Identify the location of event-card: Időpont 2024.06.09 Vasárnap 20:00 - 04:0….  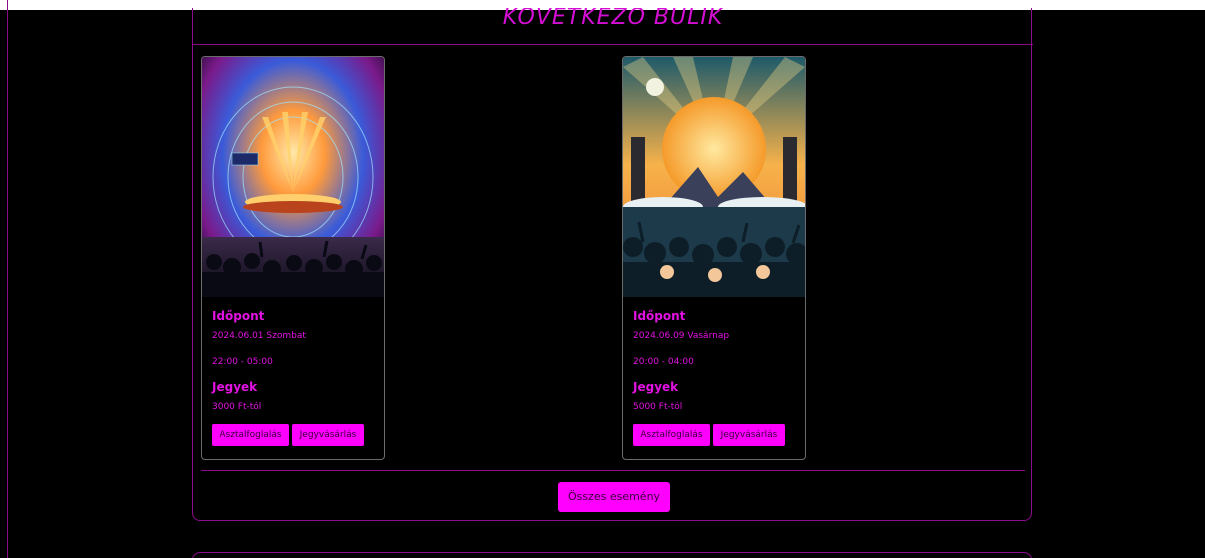
(714, 258).